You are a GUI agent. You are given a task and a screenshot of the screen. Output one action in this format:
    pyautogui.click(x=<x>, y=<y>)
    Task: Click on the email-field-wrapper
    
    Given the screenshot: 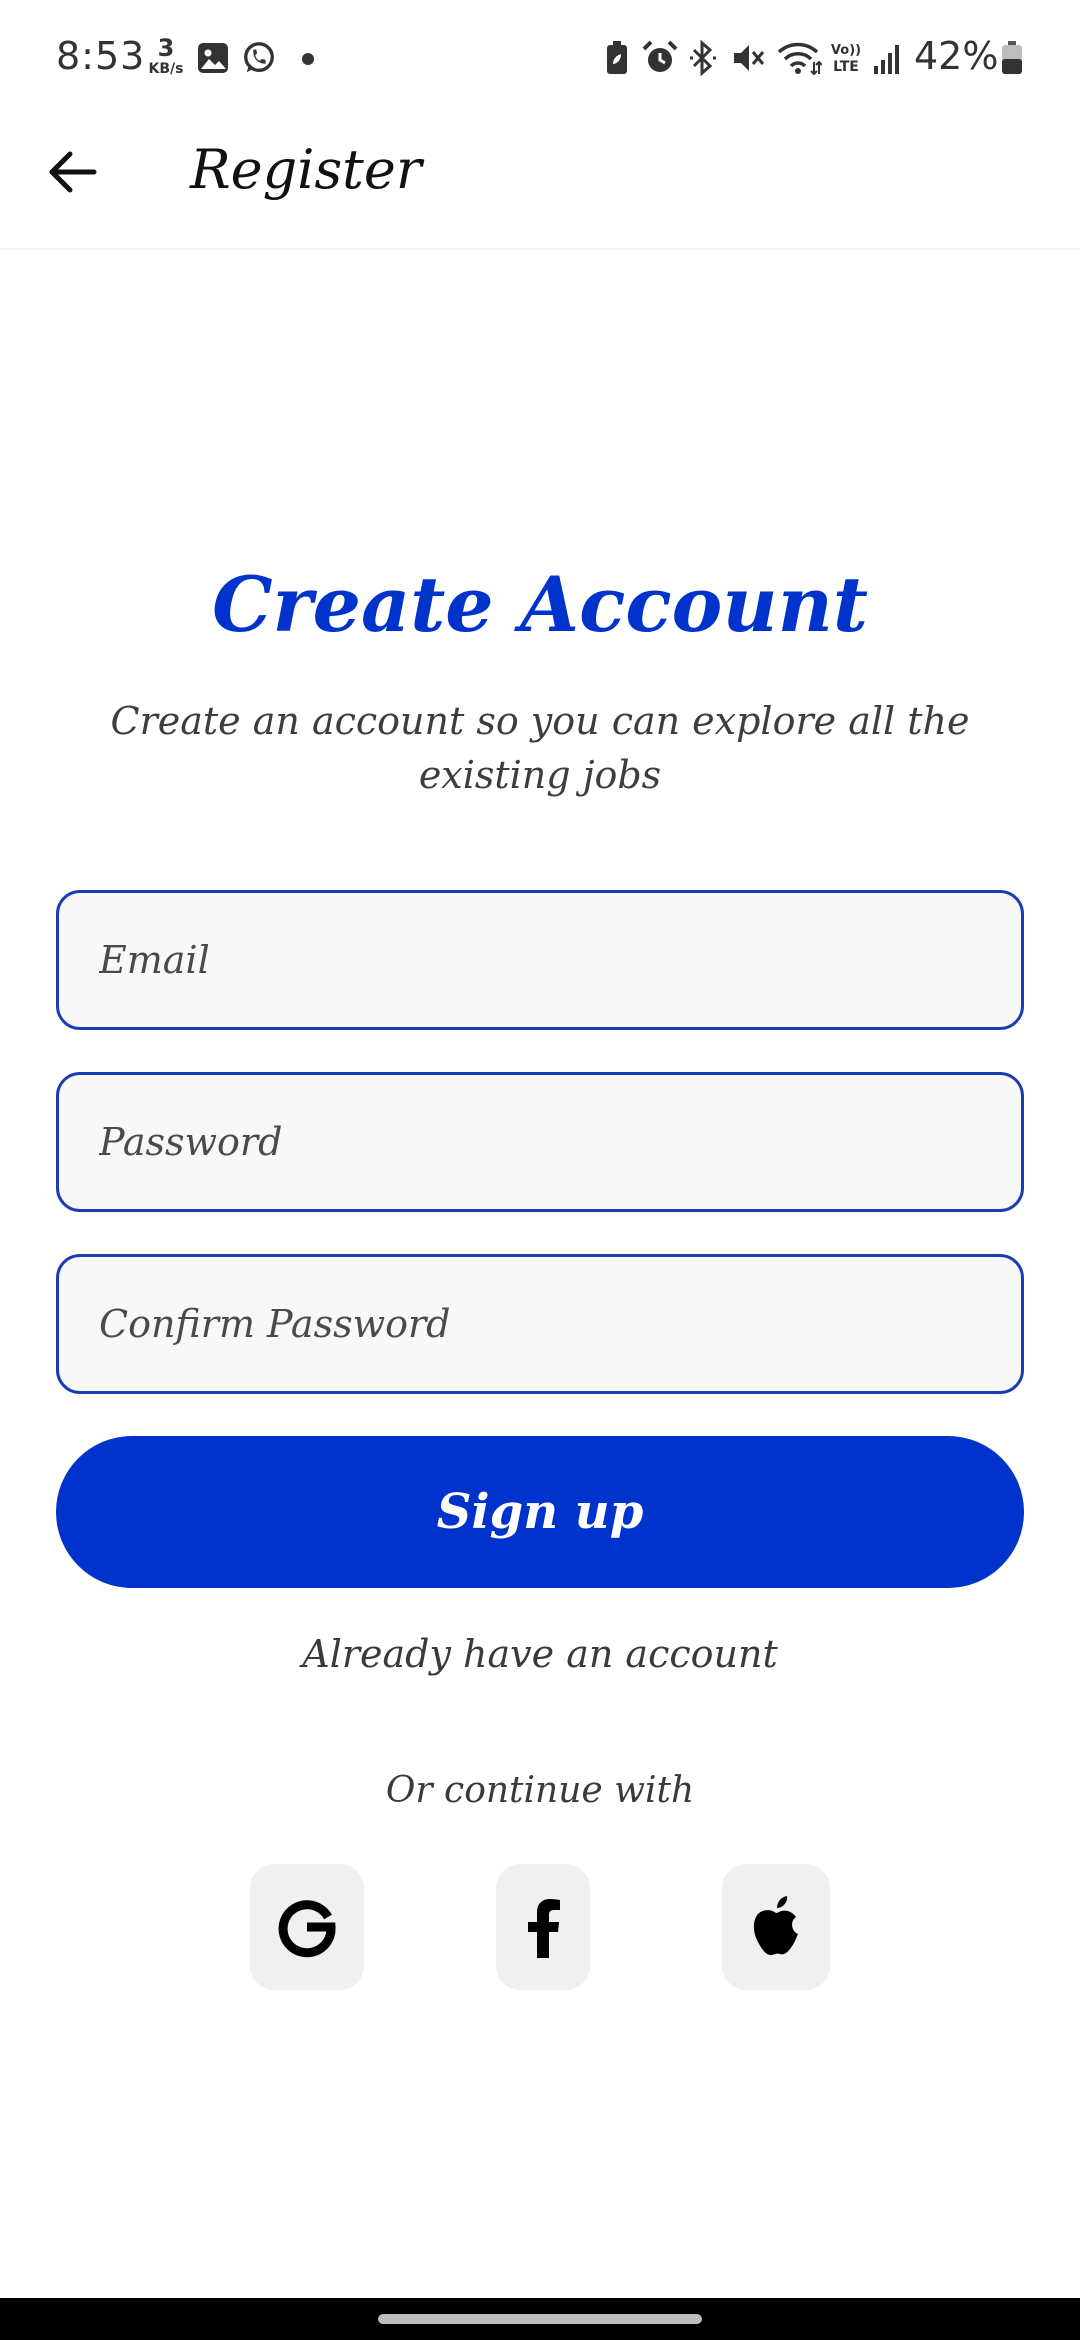 What is the action you would take?
    pyautogui.click(x=540, y=960)
    